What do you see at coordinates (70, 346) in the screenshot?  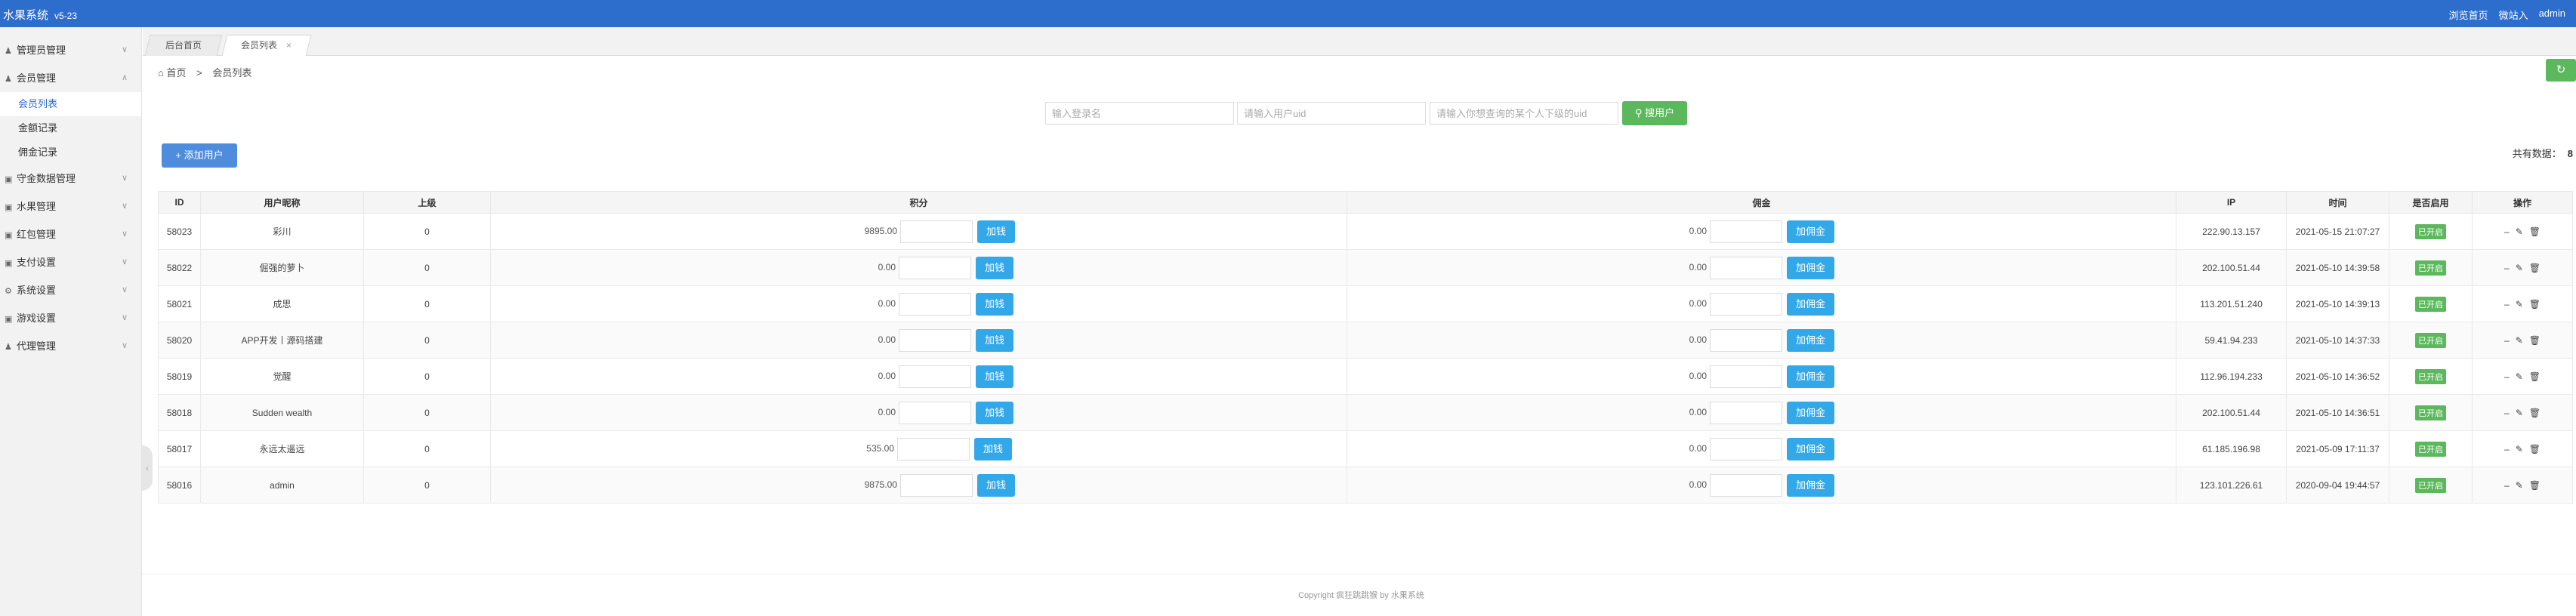 I see `sidebar-item-agent: ♟ 代理管理 ∨` at bounding box center [70, 346].